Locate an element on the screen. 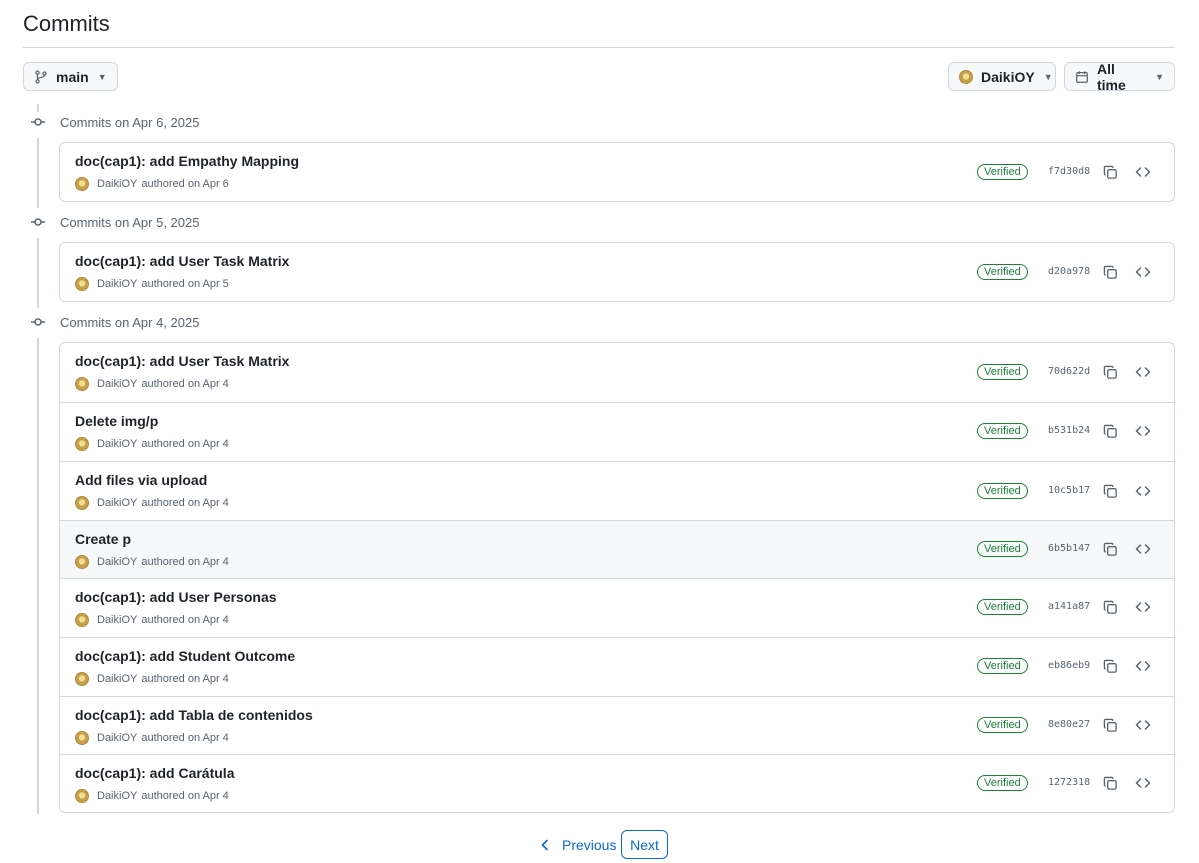  commit-title-link: doc(cap1): add User Personas is located at coordinates (176, 597).